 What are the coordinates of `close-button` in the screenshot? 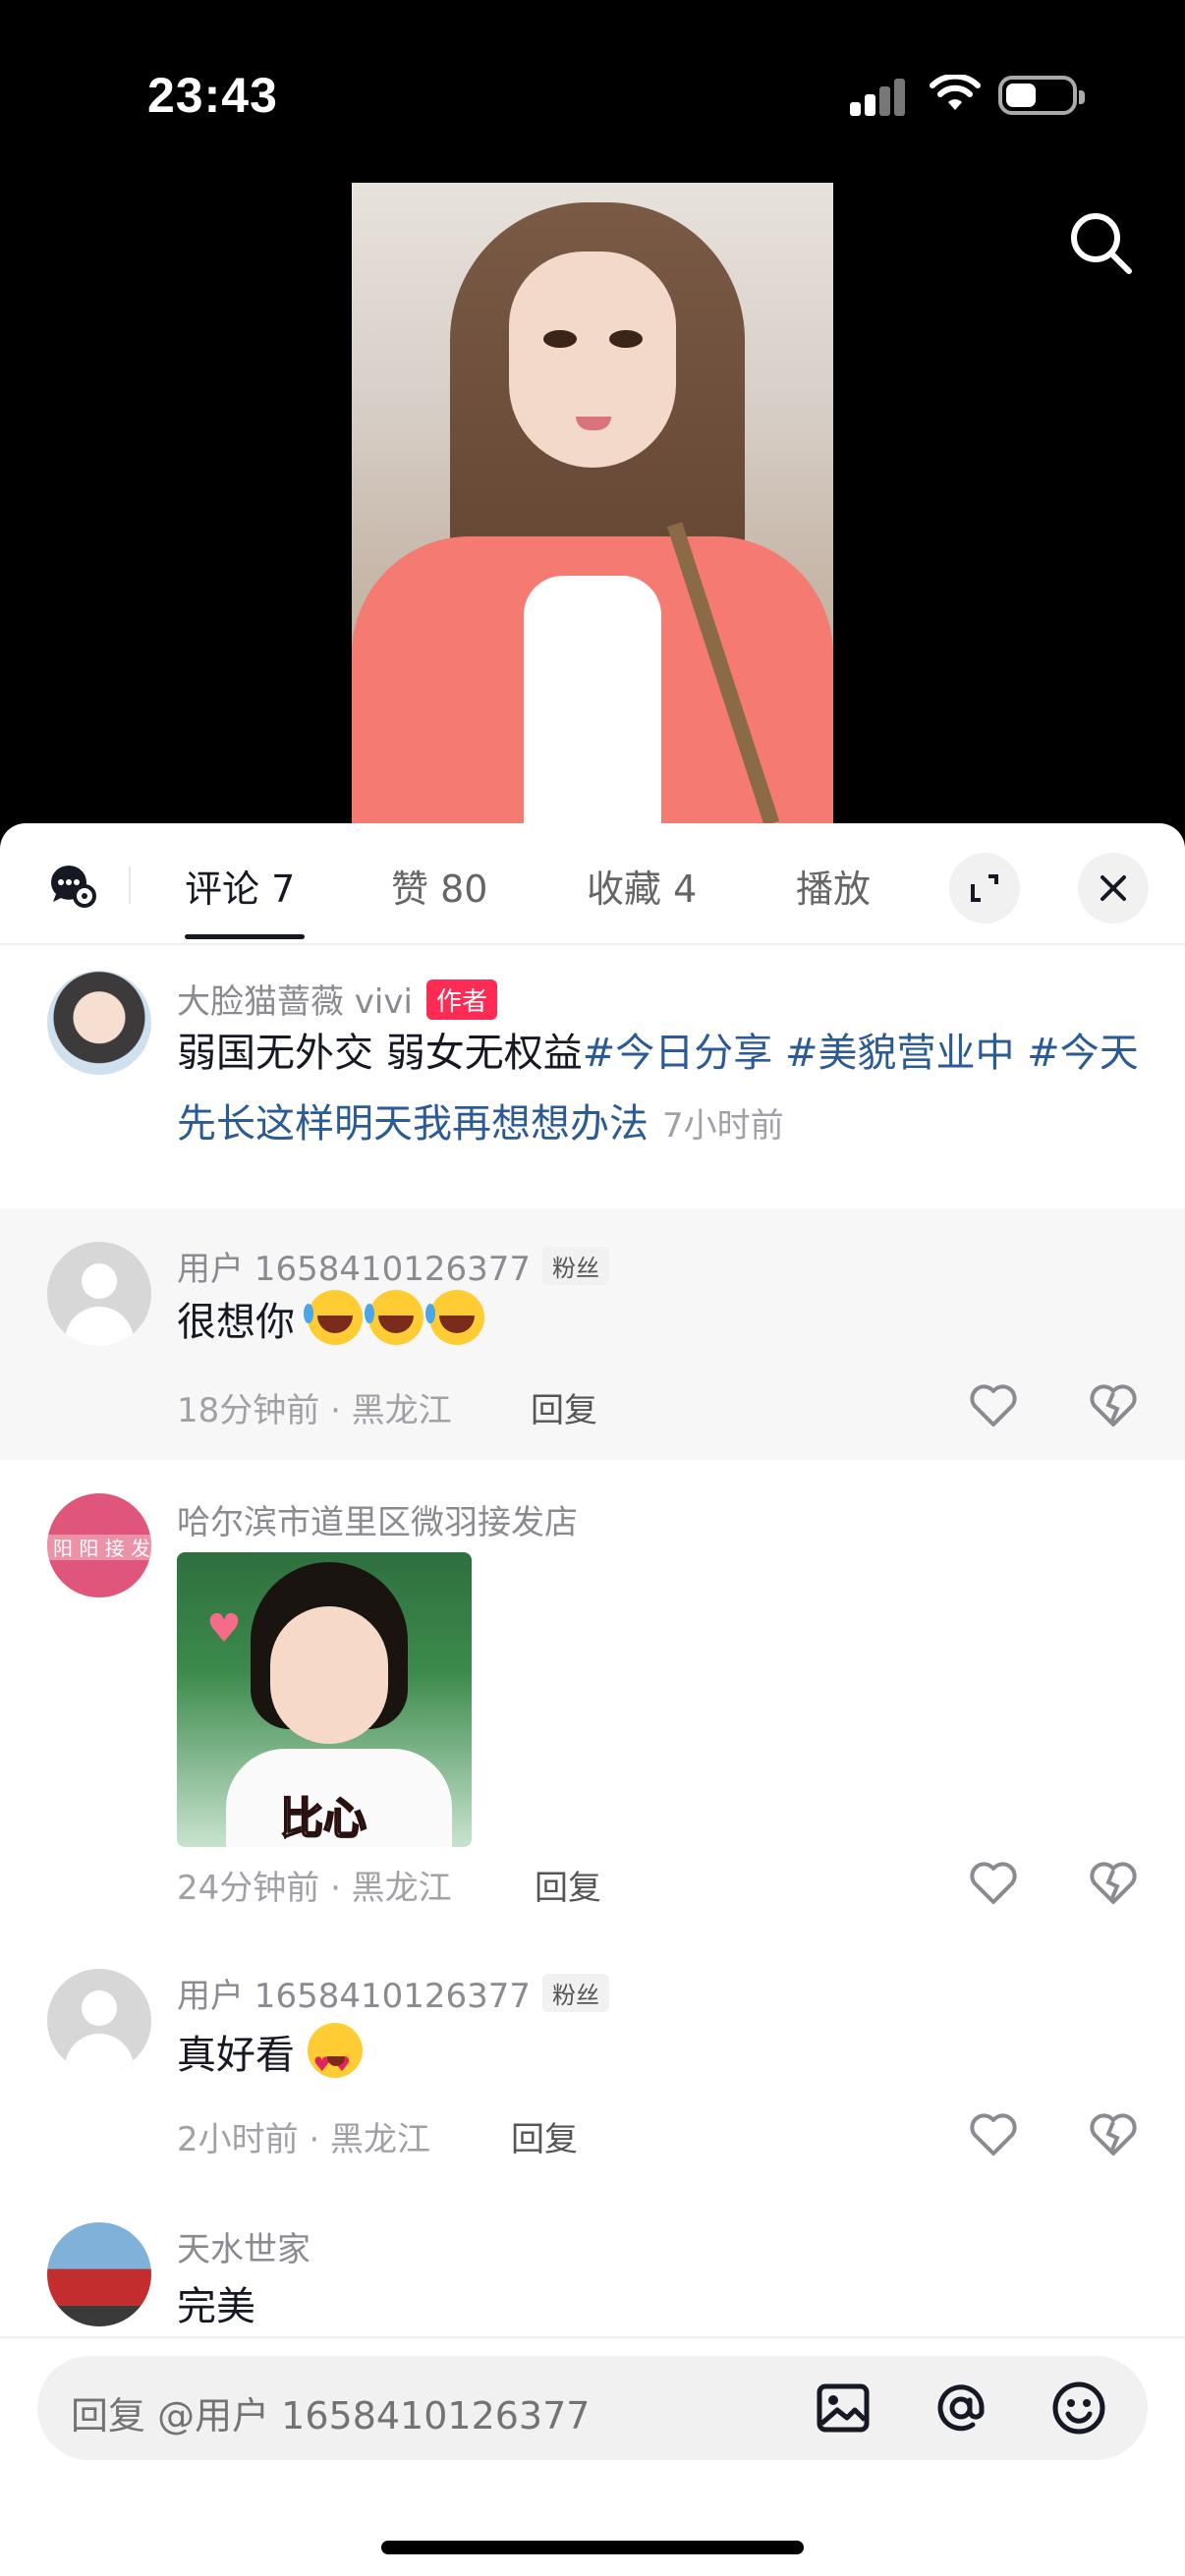 It's located at (1114, 888).